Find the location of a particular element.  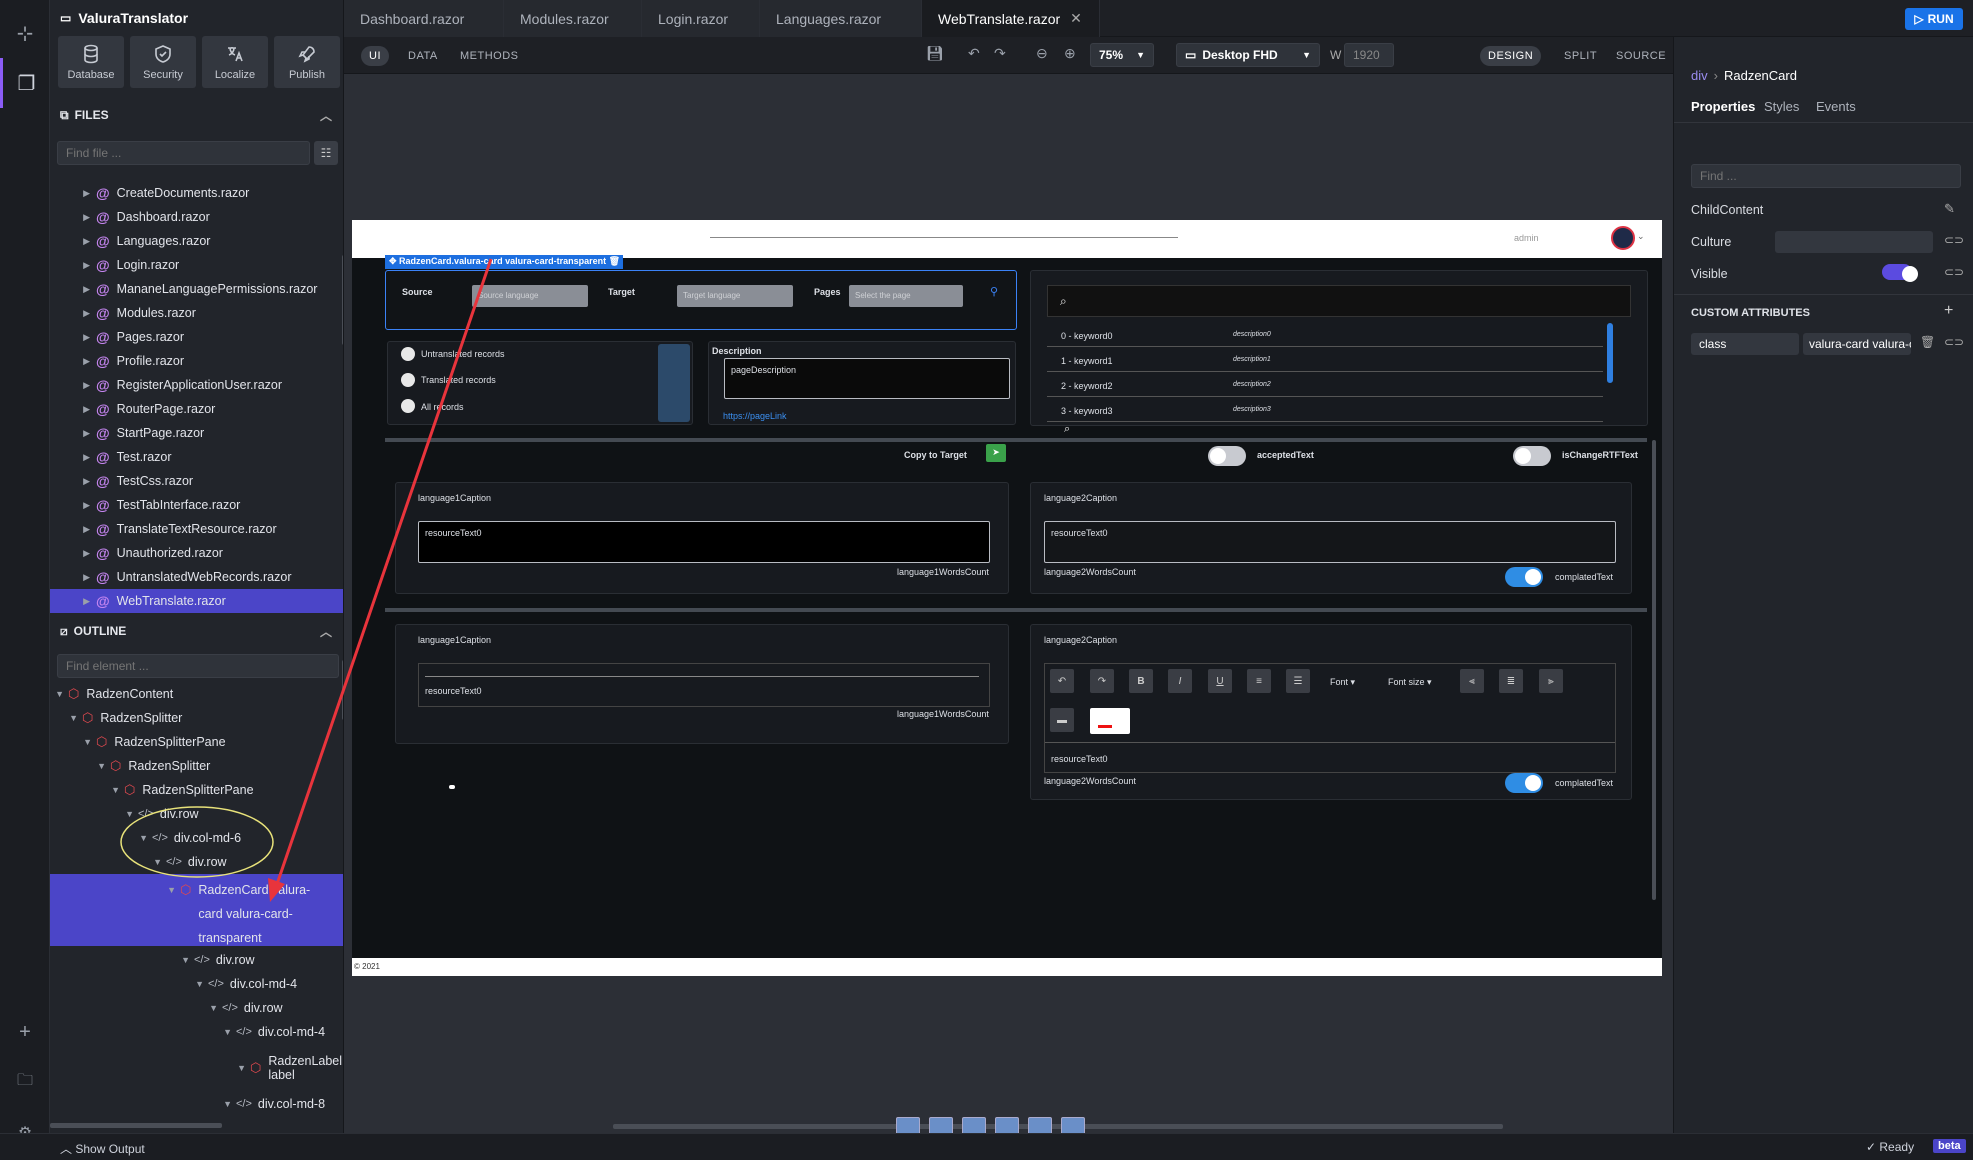

highlight-ellipse is located at coordinates (197, 842).